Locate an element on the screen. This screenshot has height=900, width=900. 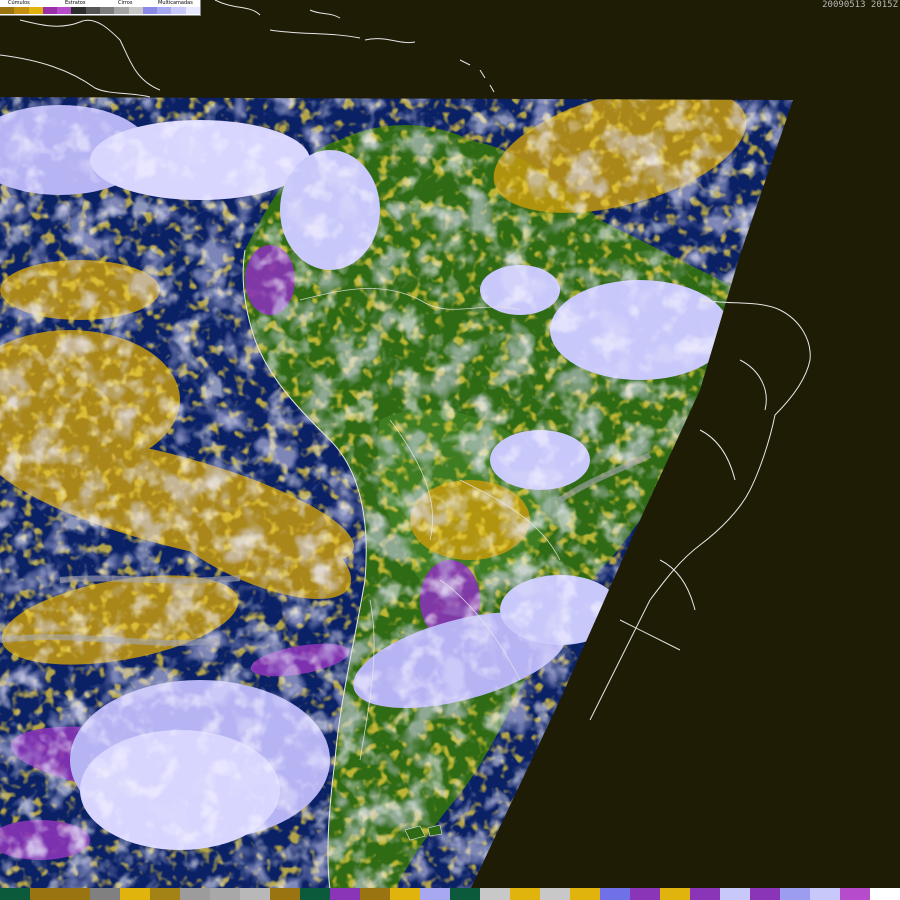
legend-label-multilayer: Multicamadas is located at coordinates (175, 3).